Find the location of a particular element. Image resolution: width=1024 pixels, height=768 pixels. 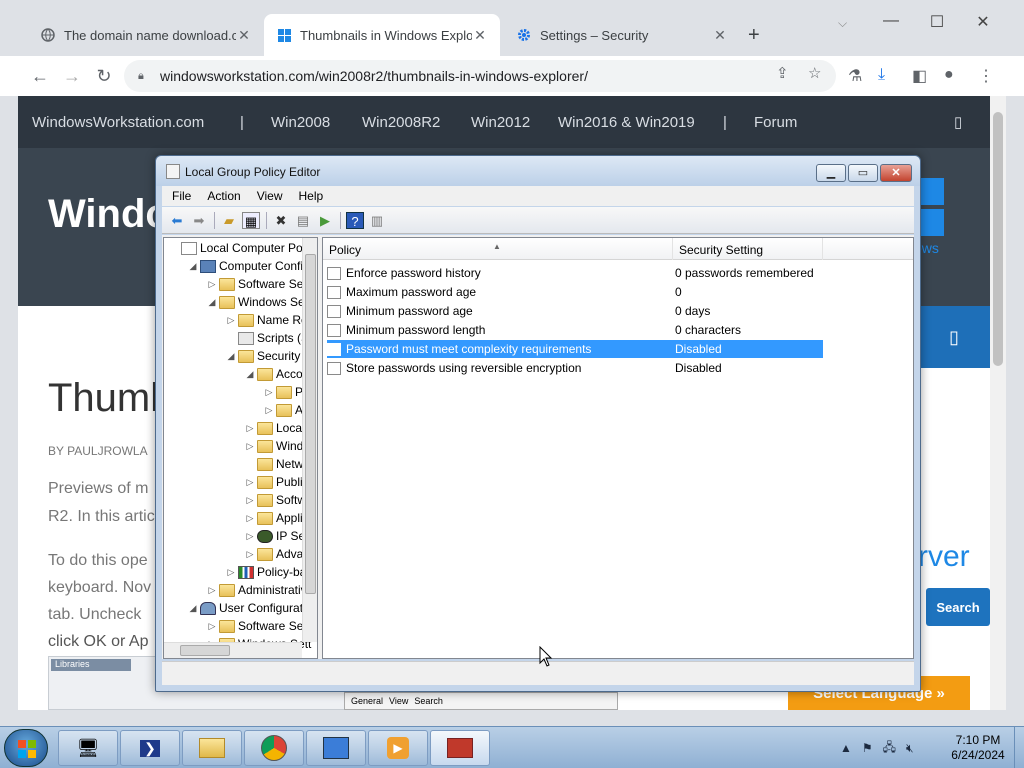

menu-toggle-icon: ▯ is located at coordinates (958, 122).